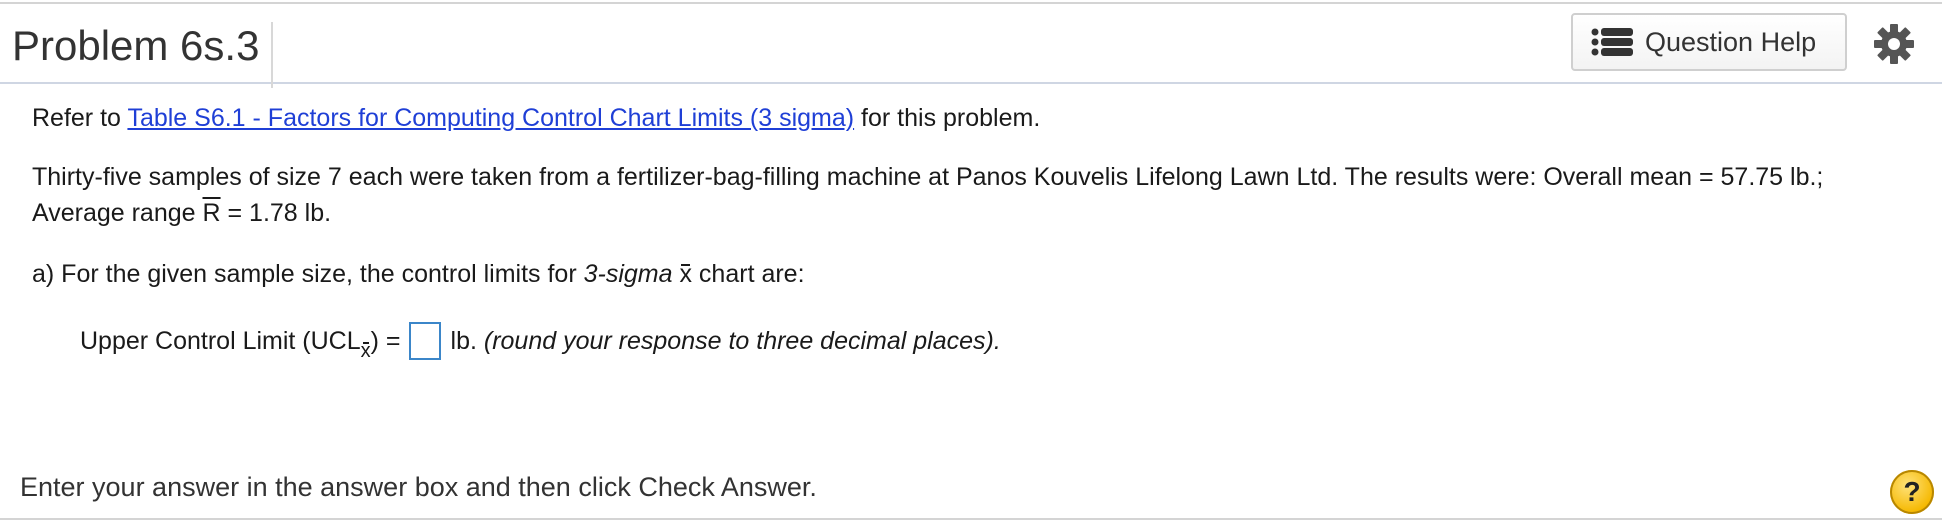 This screenshot has width=1942, height=520. I want to click on refer-suffix-text: for this problem., so click(951, 118).